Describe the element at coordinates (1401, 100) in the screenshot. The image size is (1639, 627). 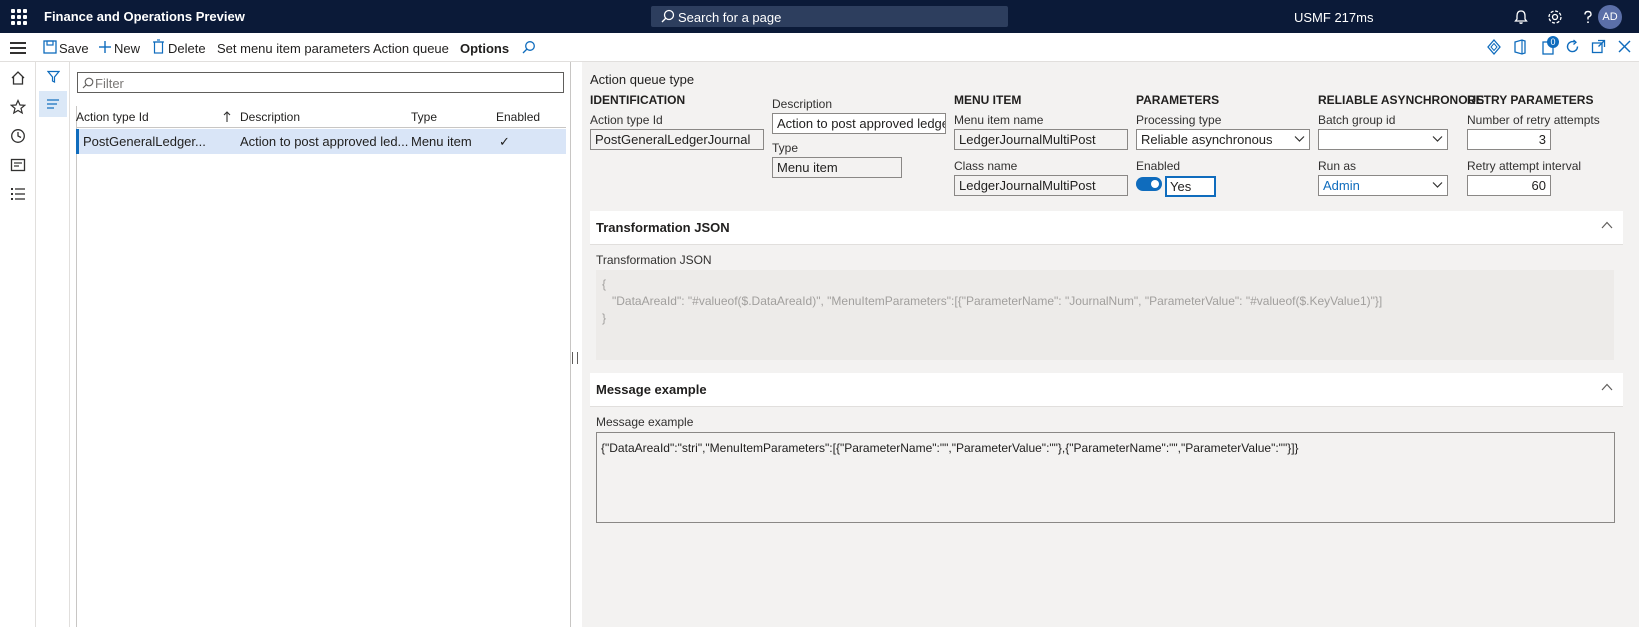
I see `reliable-async-header: RELIABLE ASYNCHRONOUS` at that location.